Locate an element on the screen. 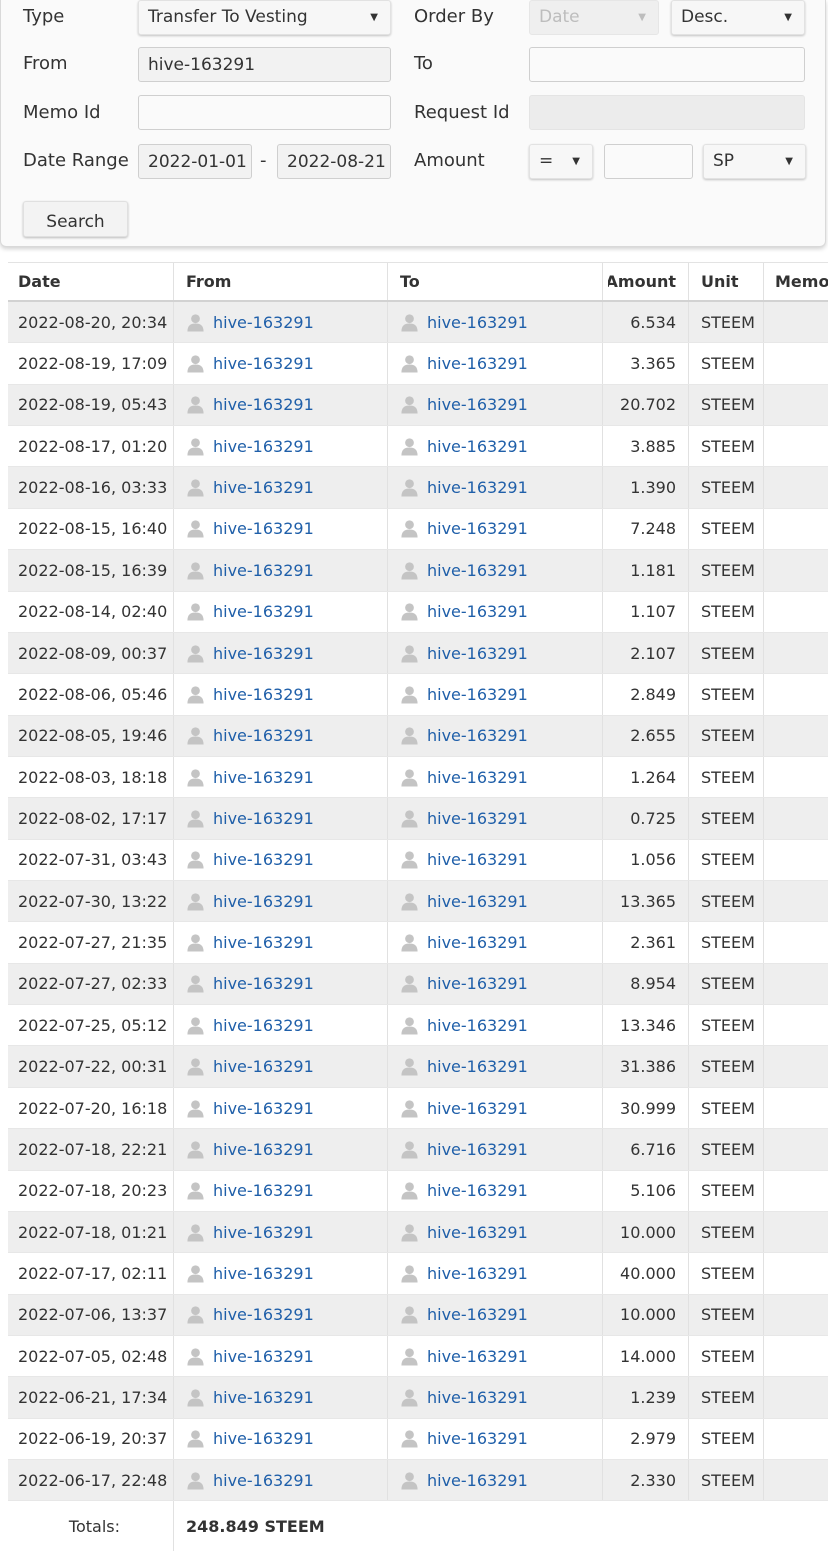  header-from: From is located at coordinates (288, 281).